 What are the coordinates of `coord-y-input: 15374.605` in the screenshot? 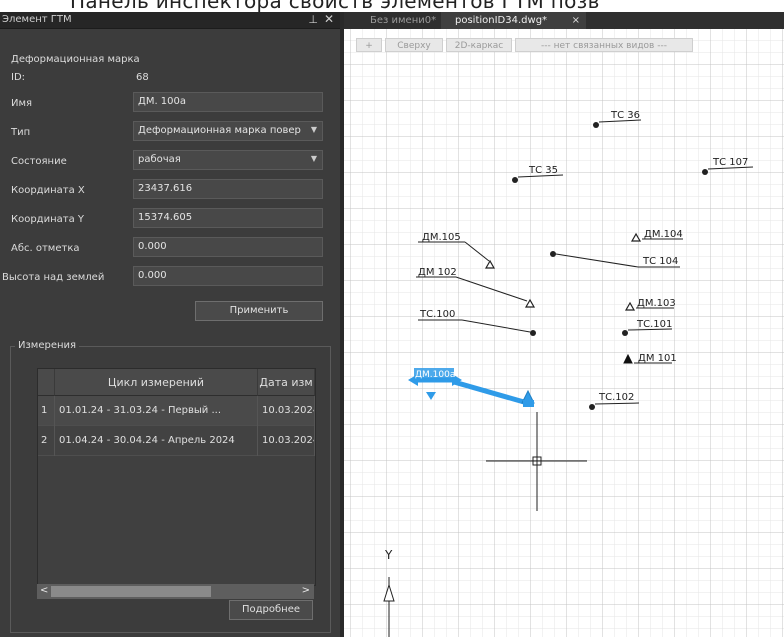 It's located at (228, 218).